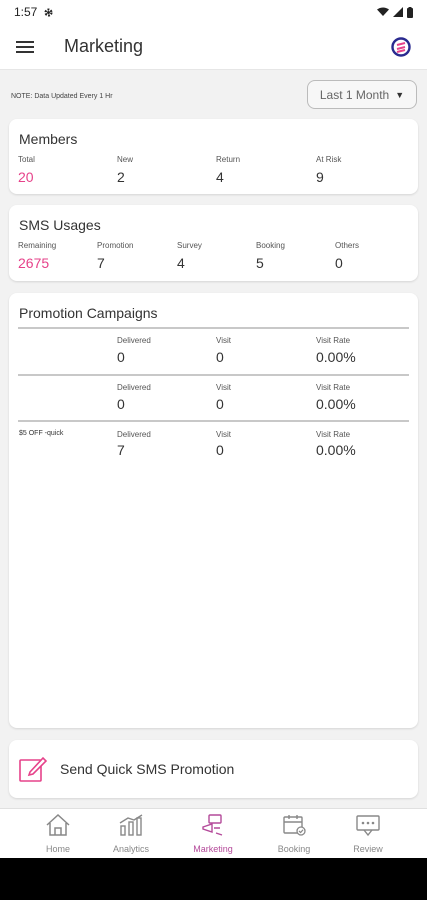  What do you see at coordinates (320, 177) in the screenshot?
I see `members-at-risk-value: 9` at bounding box center [320, 177].